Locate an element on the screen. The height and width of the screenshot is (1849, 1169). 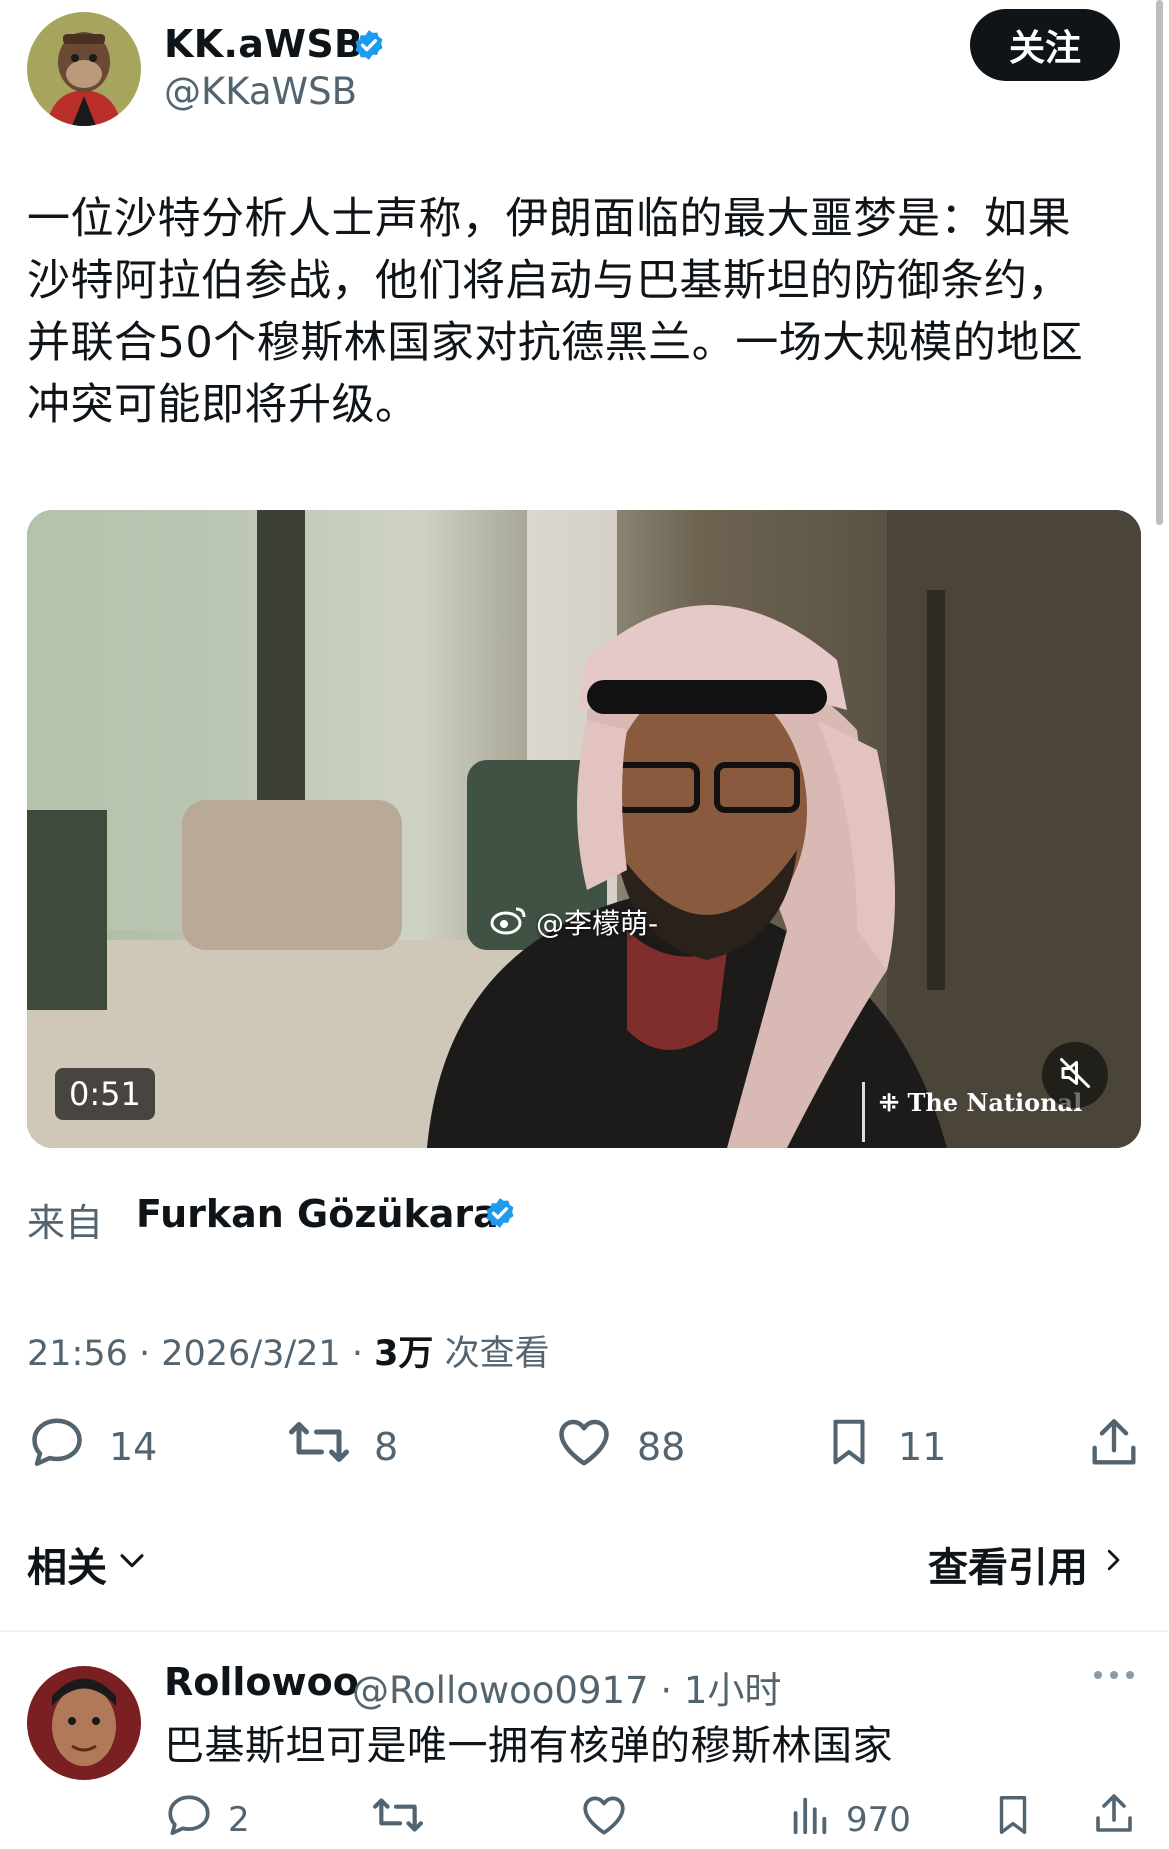
bookmark-count: 11 is located at coordinates (922, 1446).